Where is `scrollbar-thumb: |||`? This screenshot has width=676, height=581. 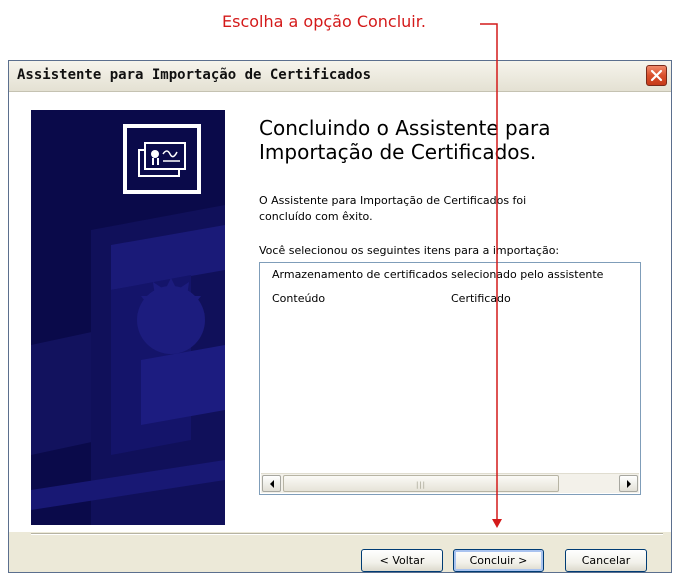 scrollbar-thumb: ||| is located at coordinates (421, 483).